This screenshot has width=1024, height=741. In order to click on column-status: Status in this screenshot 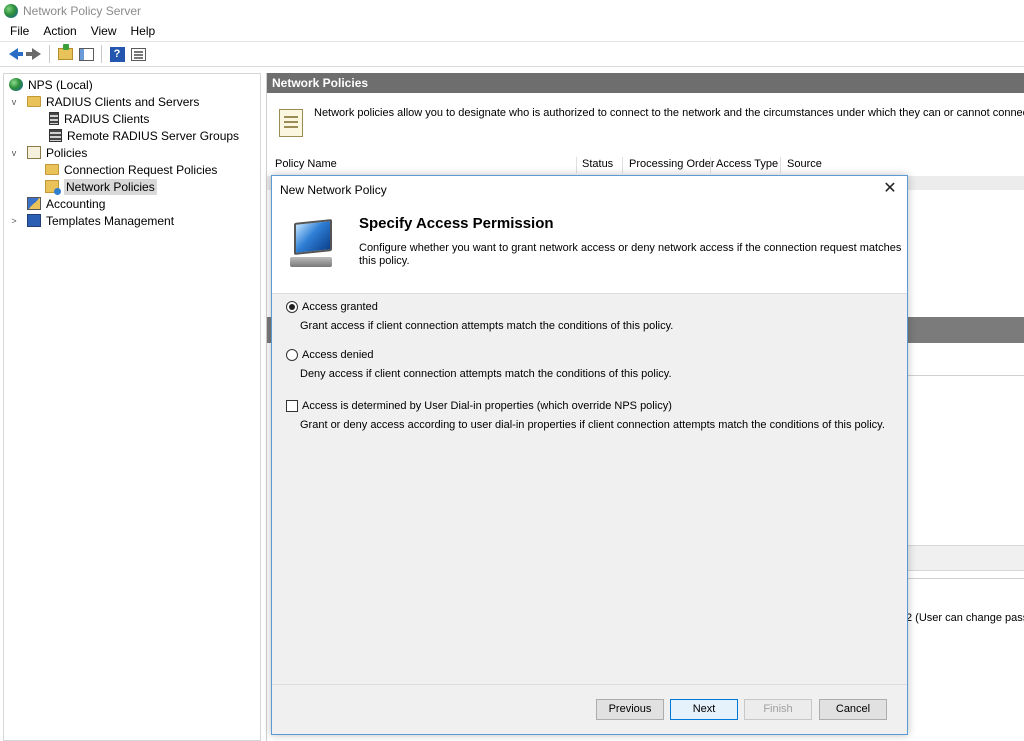, I will do `click(597, 164)`.